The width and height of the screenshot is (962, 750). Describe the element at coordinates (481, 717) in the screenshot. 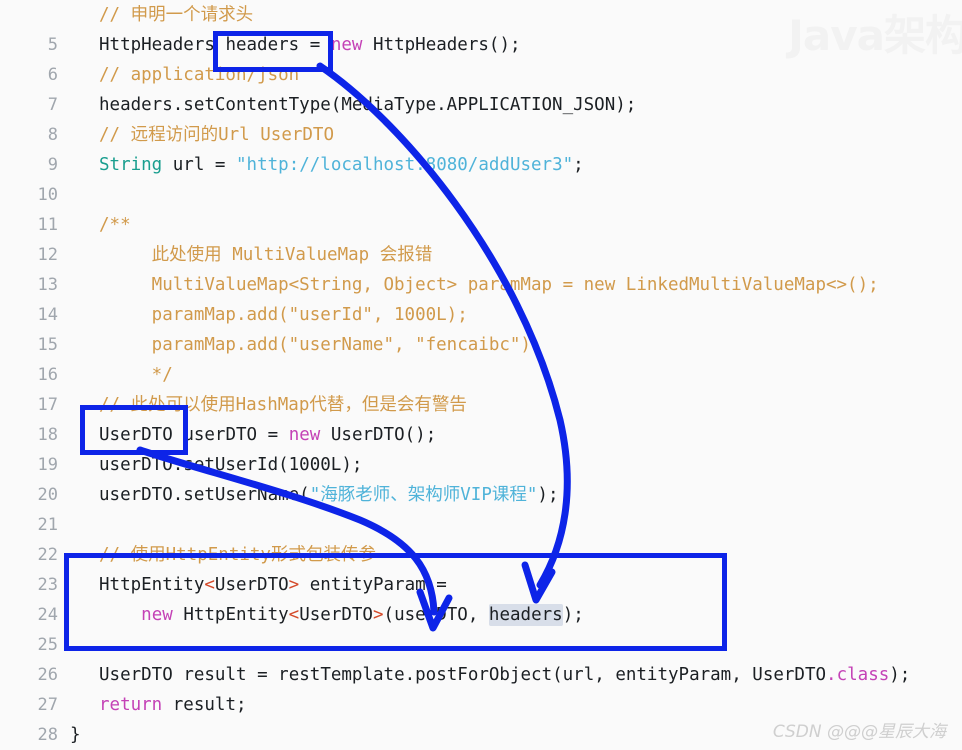

I see `code-line-28: 28 return result;` at that location.